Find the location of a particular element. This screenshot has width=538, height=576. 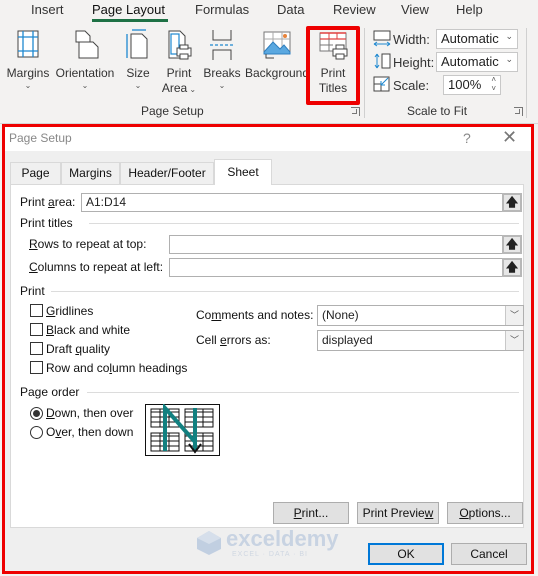

breaks-button: Breaks ⌄ is located at coordinates (222, 59).